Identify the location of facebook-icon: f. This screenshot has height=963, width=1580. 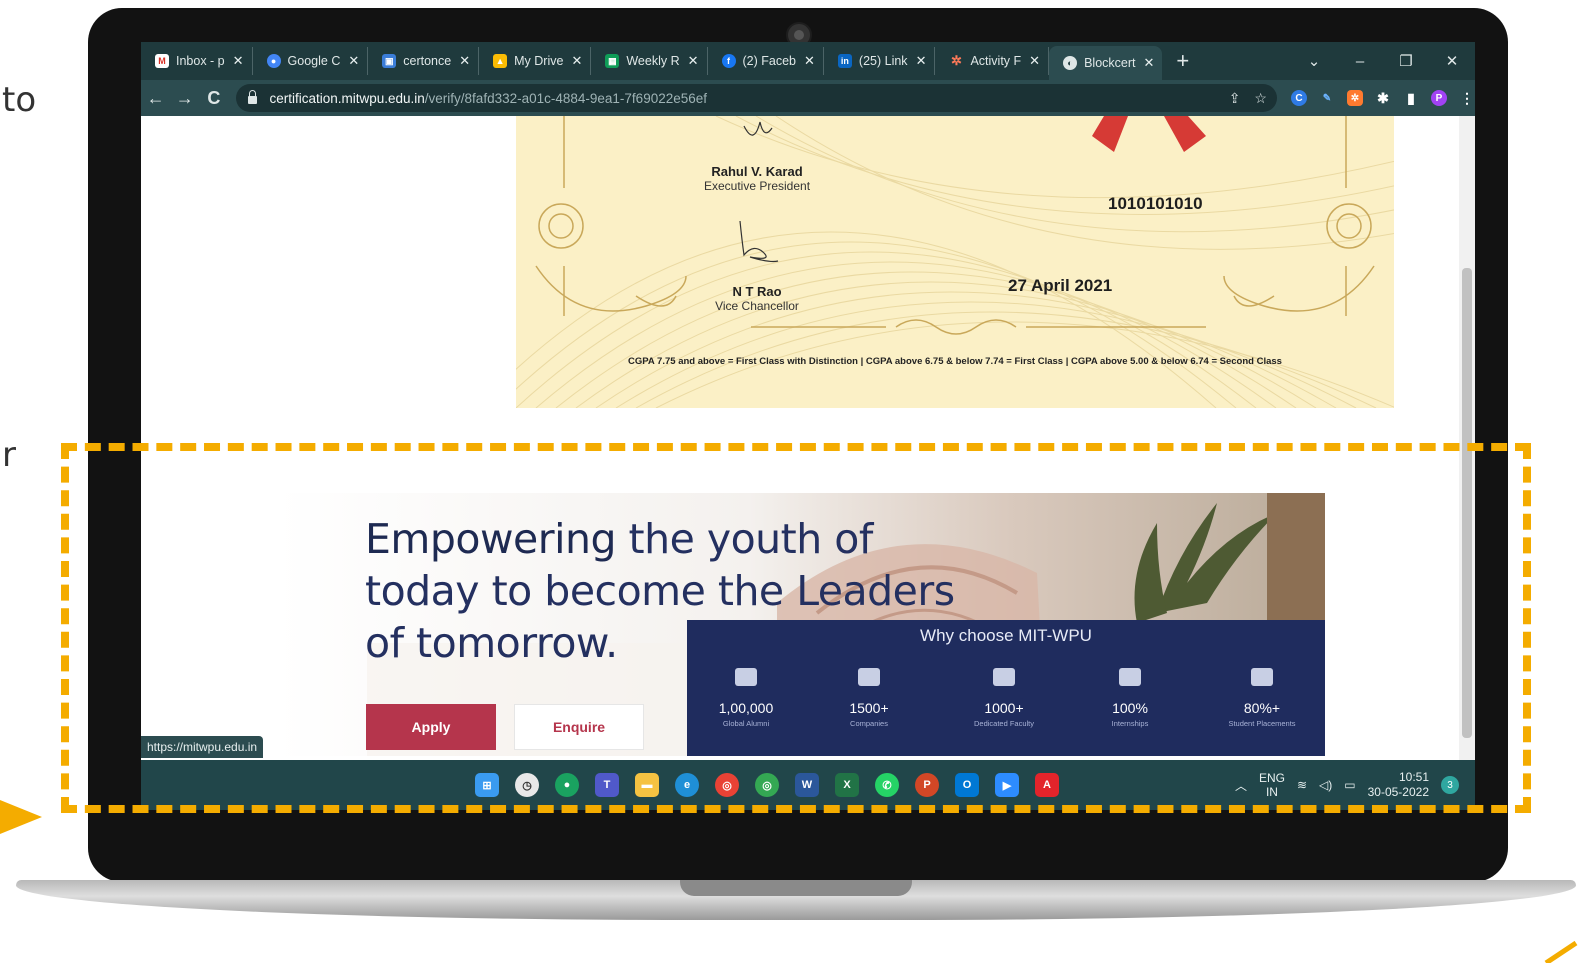
(728, 61).